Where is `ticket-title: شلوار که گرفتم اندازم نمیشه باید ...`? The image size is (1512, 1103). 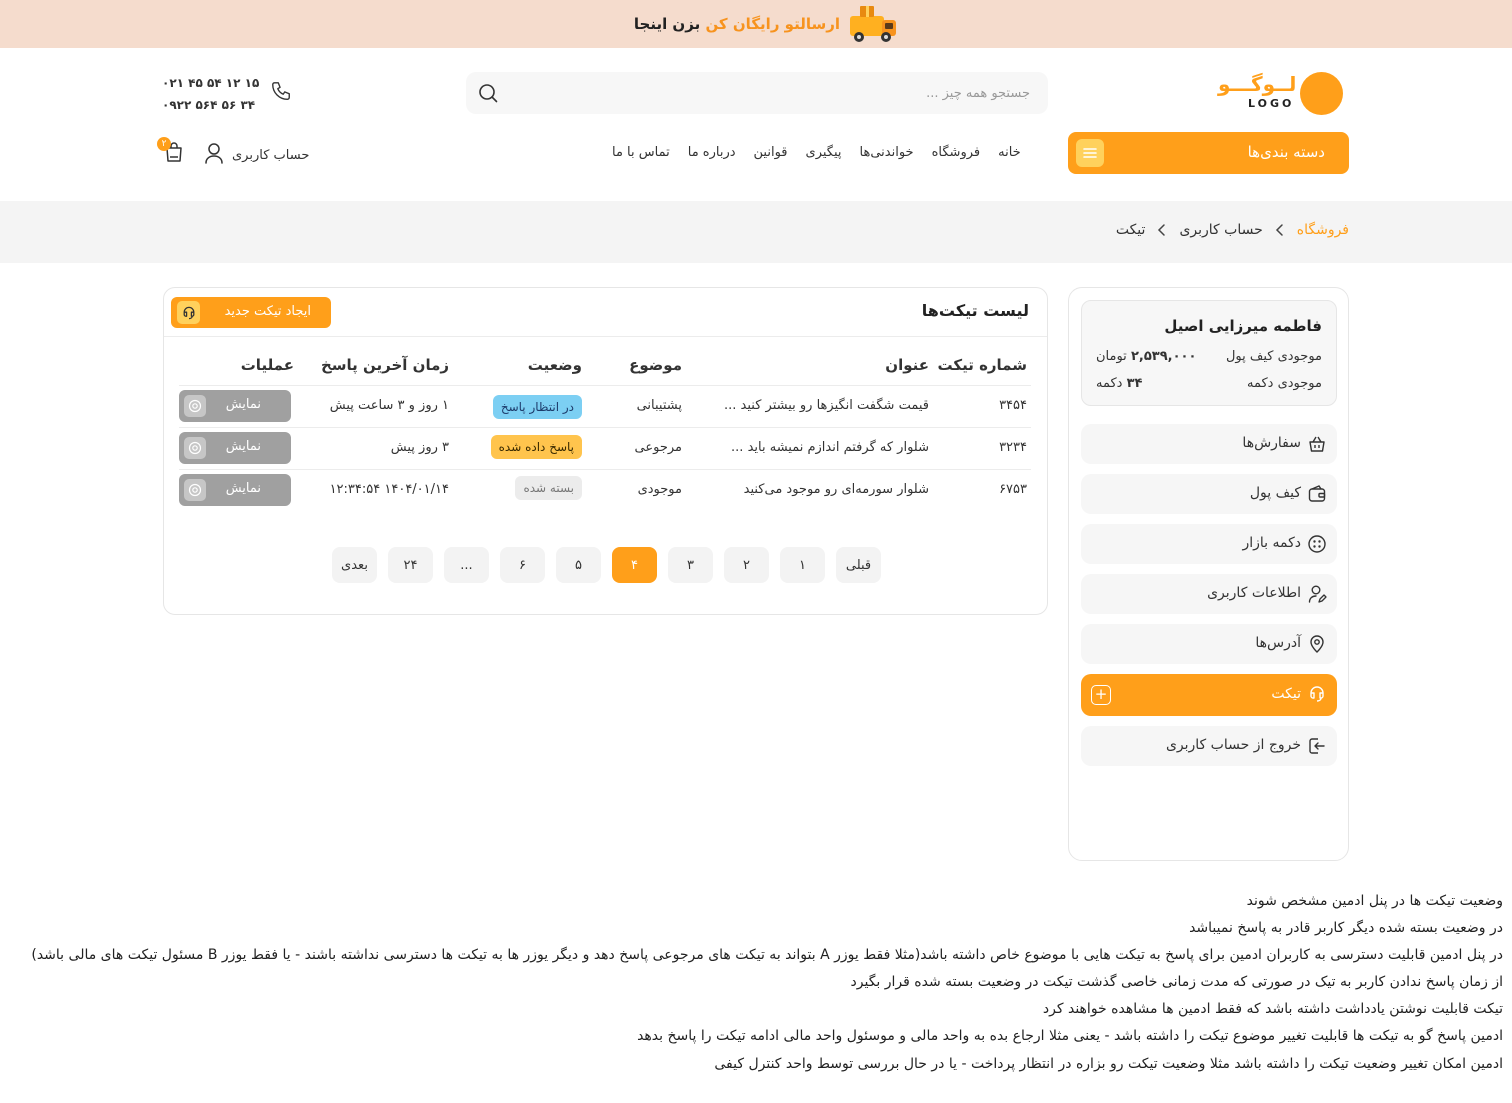 ticket-title: شلوار که گرفتم اندازم نمیشه باید ... is located at coordinates (830, 447).